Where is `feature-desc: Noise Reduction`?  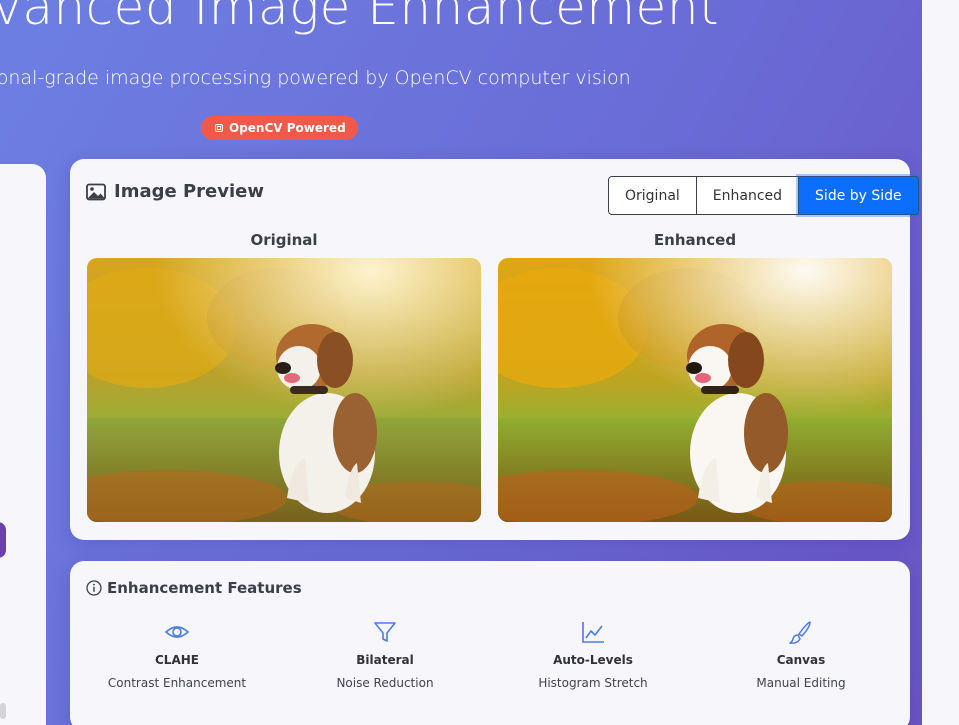
feature-desc: Noise Reduction is located at coordinates (385, 683).